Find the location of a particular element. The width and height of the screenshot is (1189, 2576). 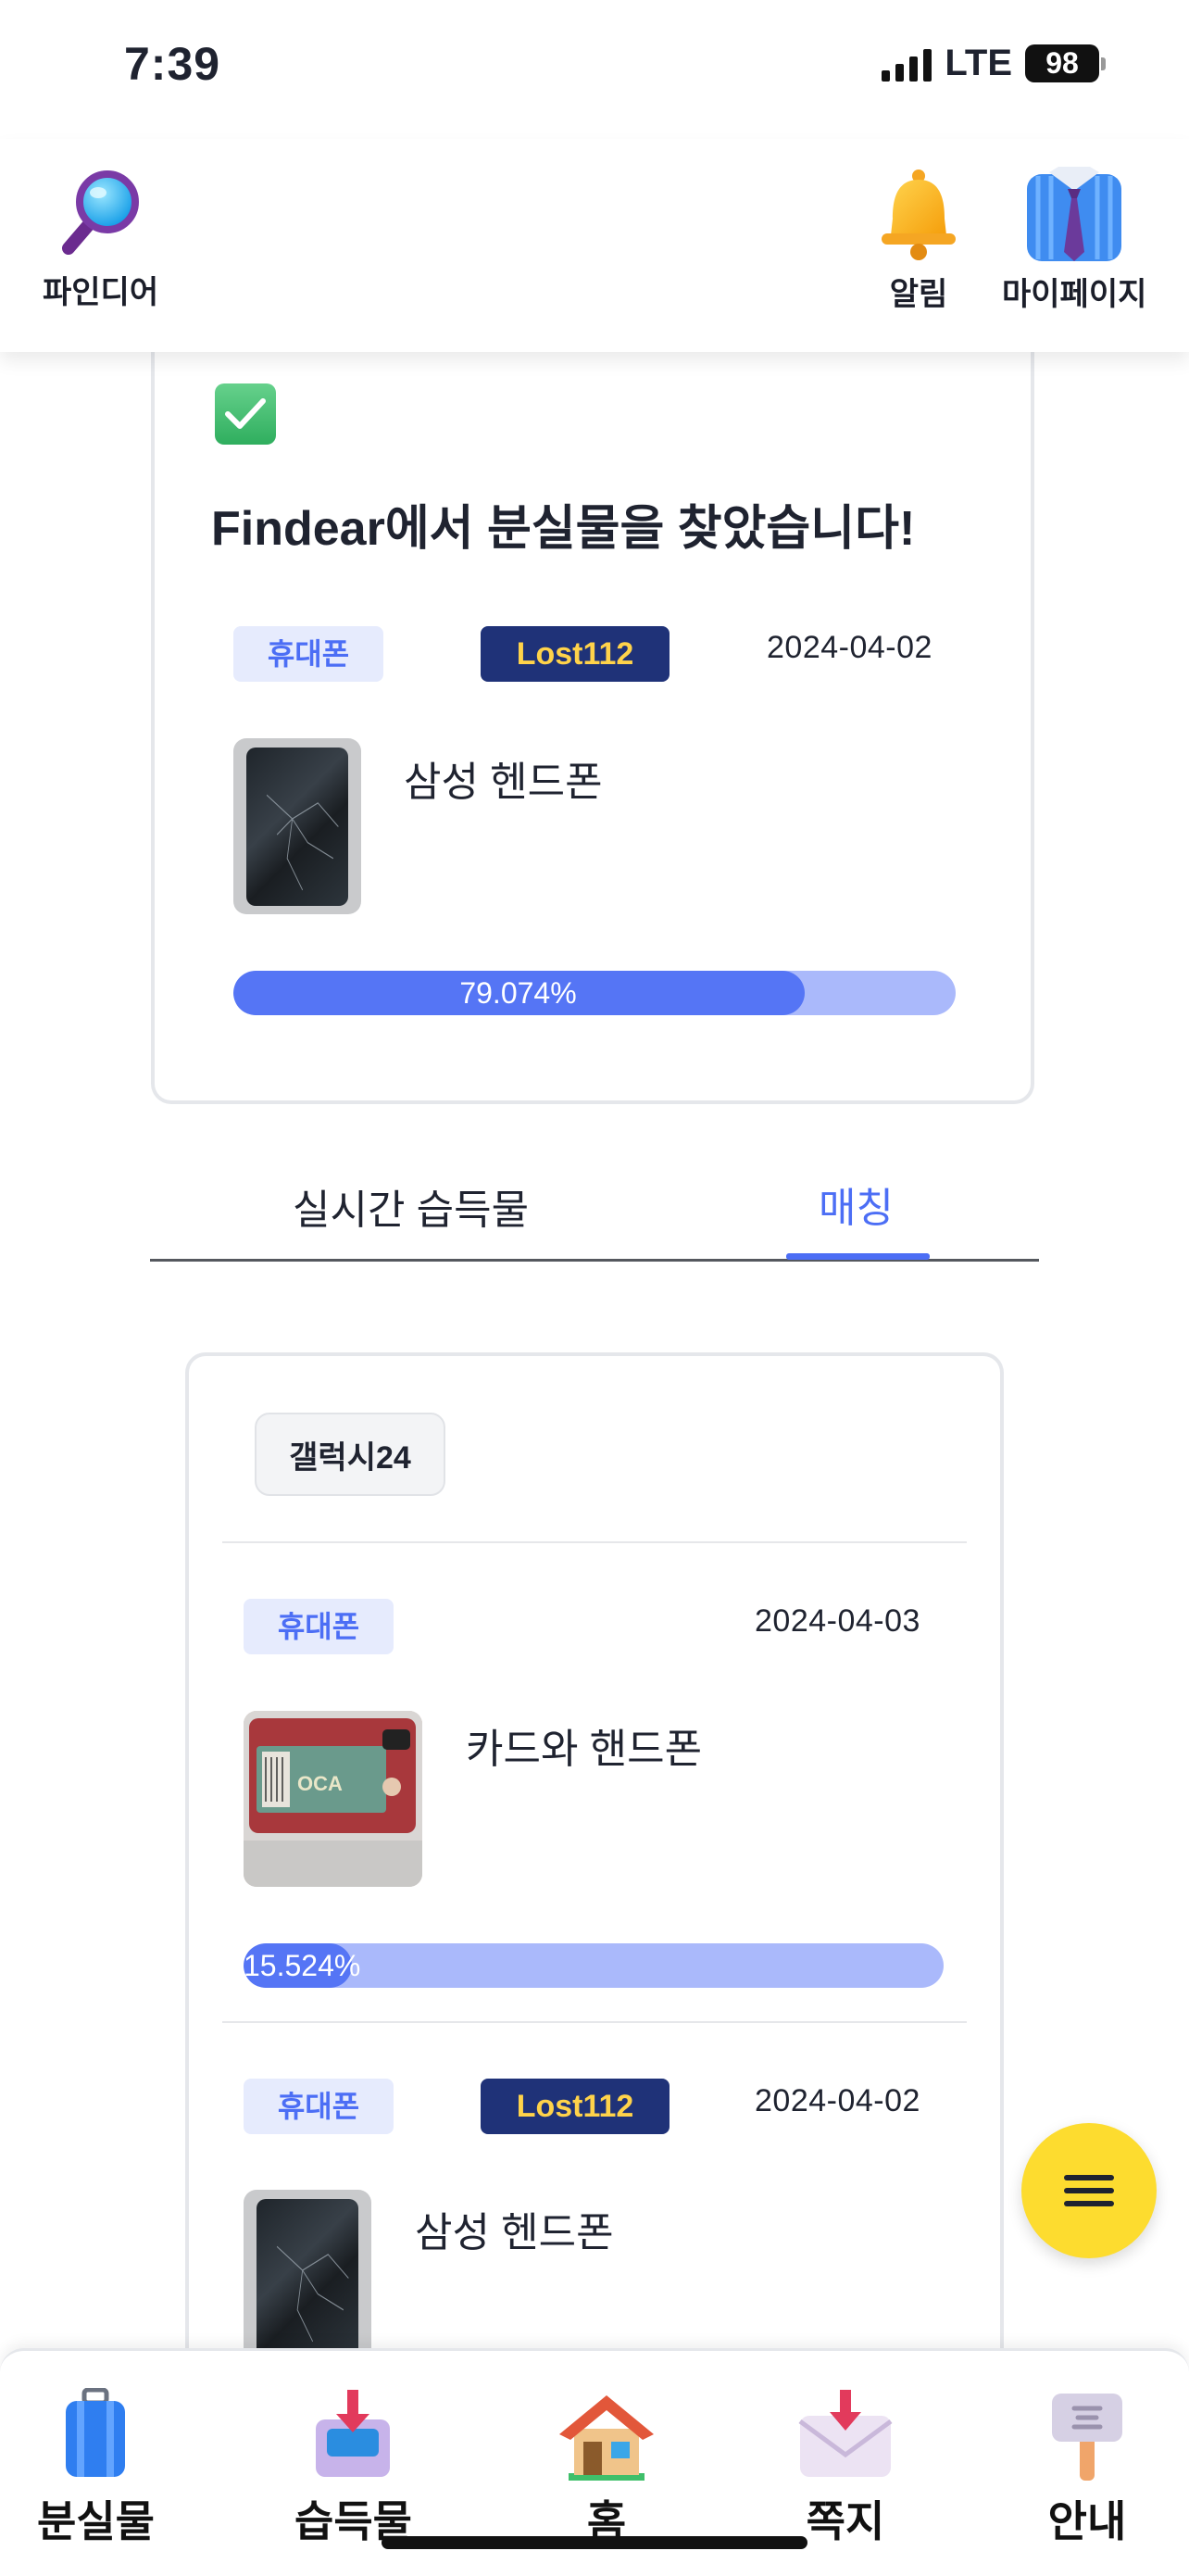

mypage-label: 마이페이지 is located at coordinates (1074, 294).